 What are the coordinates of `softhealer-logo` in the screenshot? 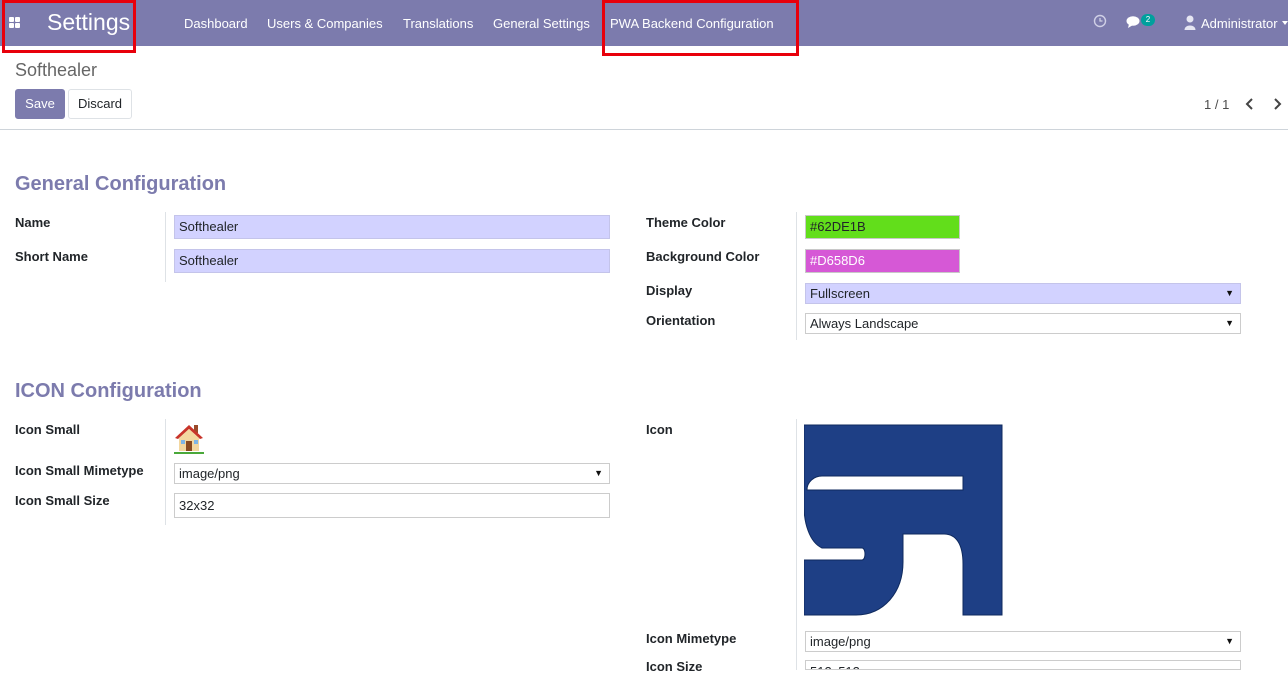 It's located at (904, 520).